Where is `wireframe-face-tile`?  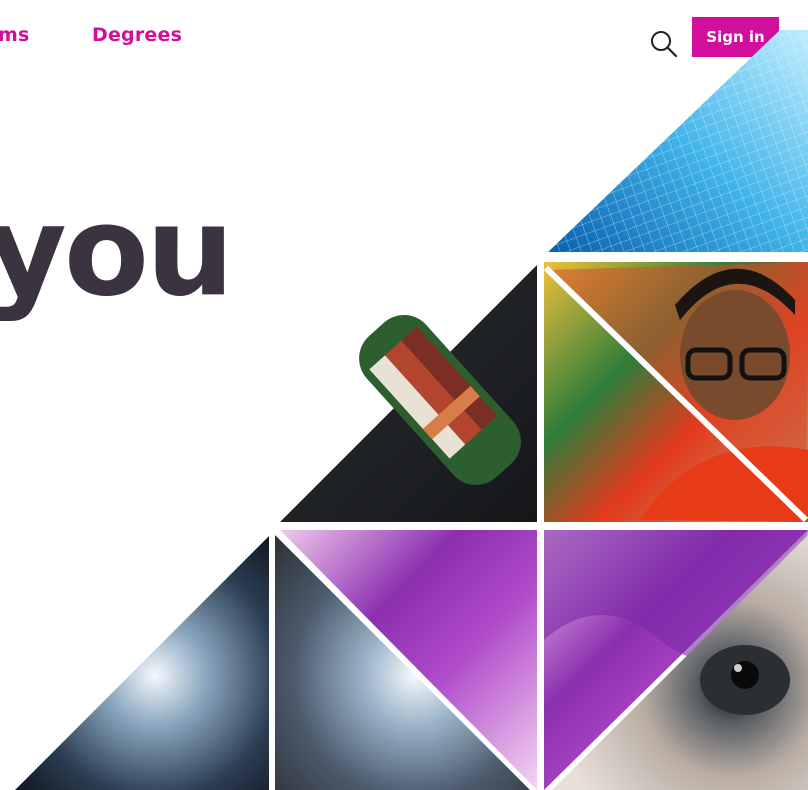 wireframe-face-tile is located at coordinates (678, 141).